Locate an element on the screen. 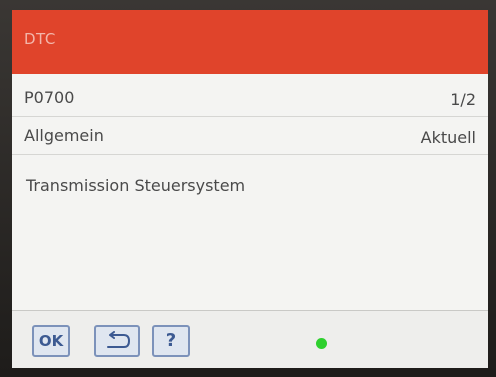 This screenshot has height=377, width=496. ok-button: OK is located at coordinates (51, 341).